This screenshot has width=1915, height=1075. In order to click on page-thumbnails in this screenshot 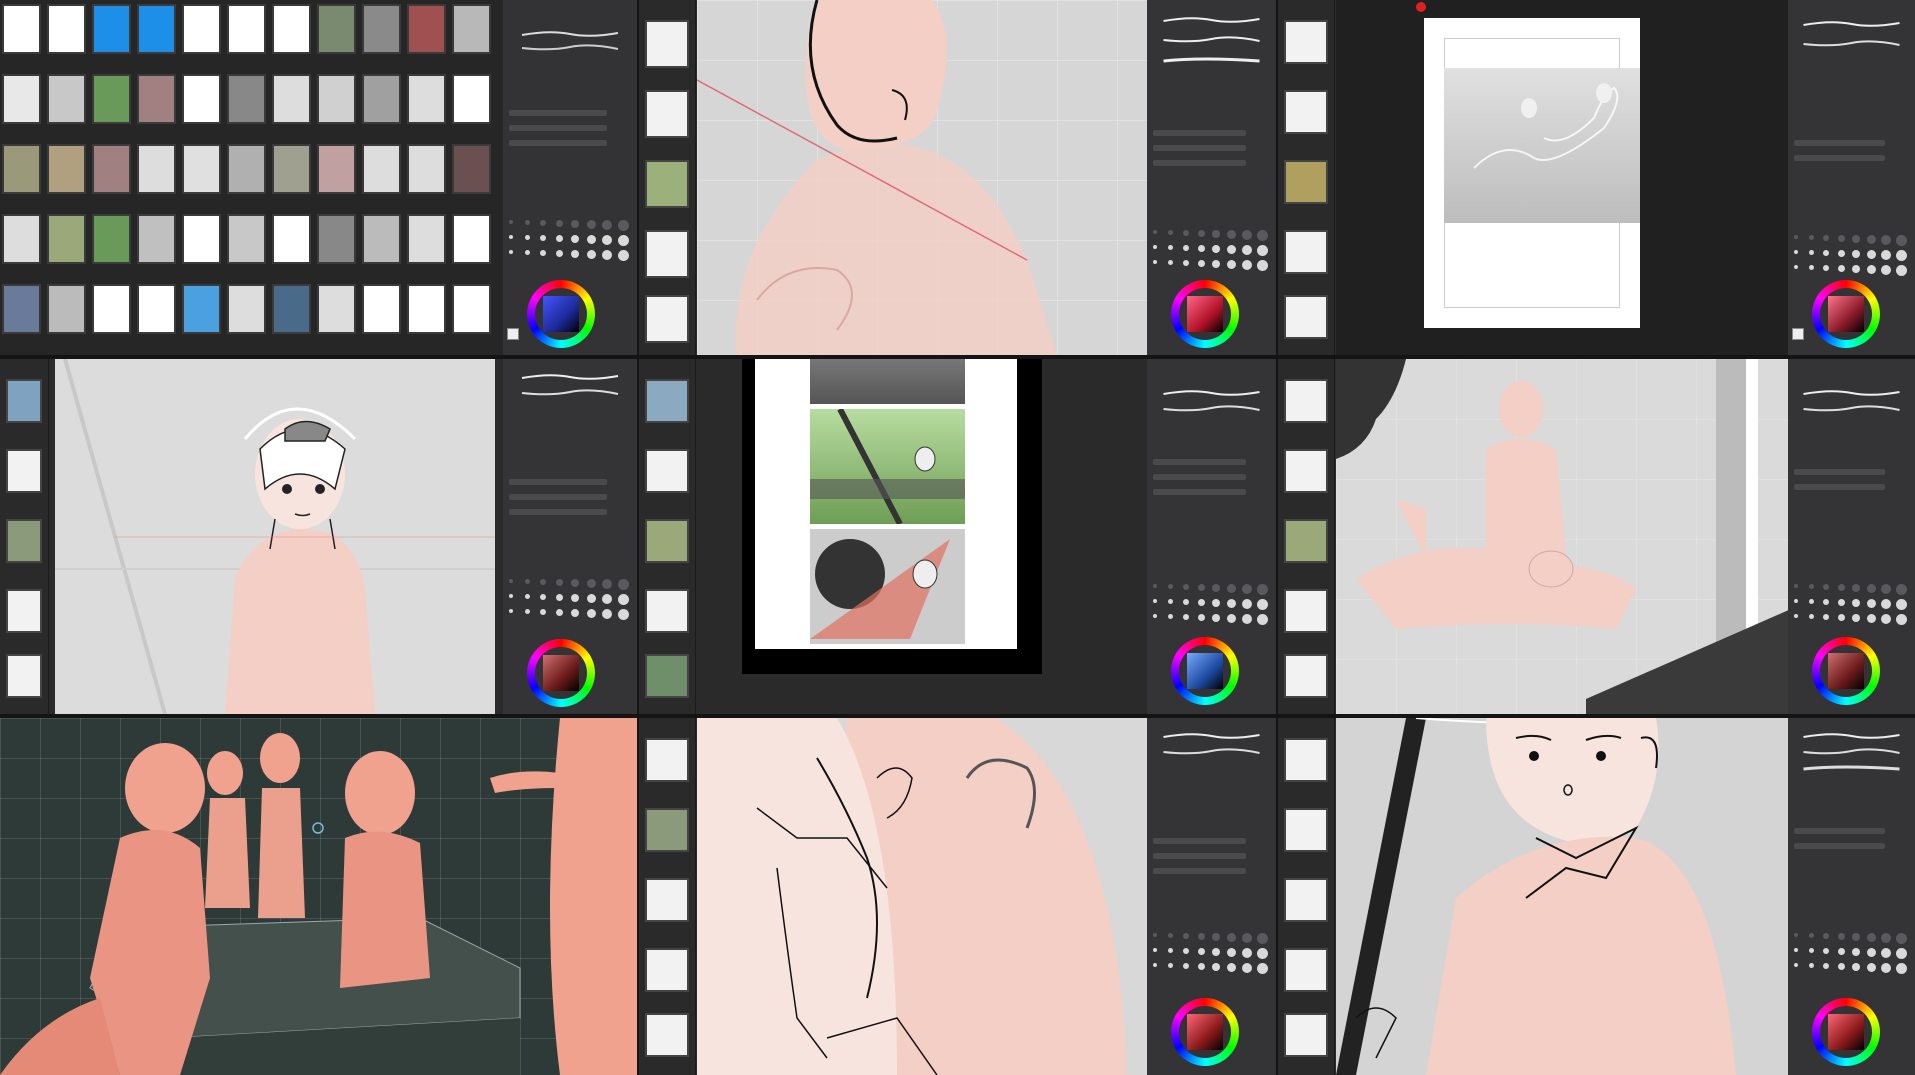, I will do `click(24, 536)`.